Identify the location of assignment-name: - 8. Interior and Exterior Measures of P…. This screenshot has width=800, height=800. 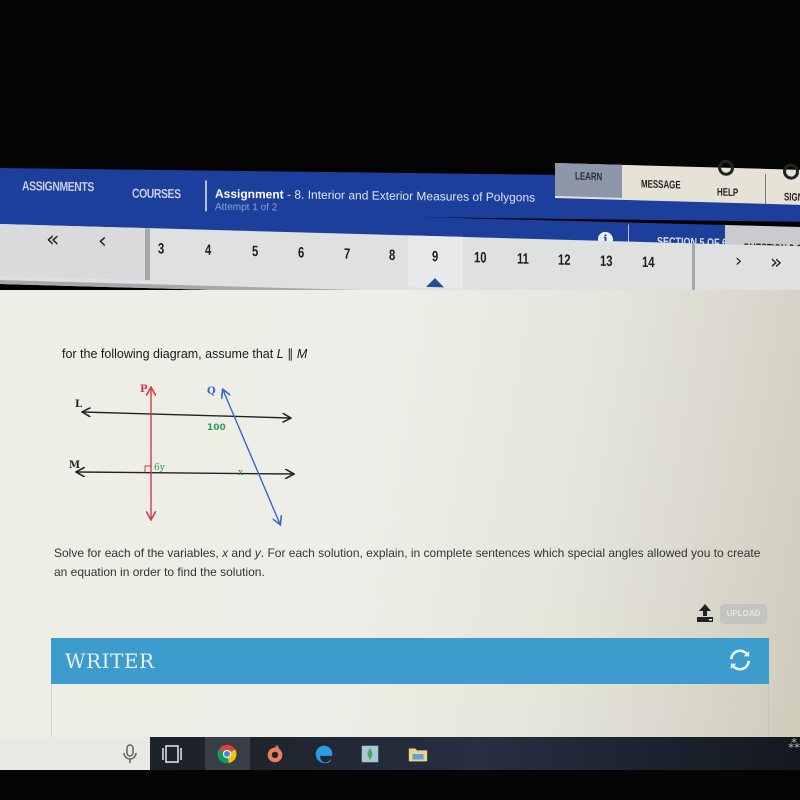
(409, 196).